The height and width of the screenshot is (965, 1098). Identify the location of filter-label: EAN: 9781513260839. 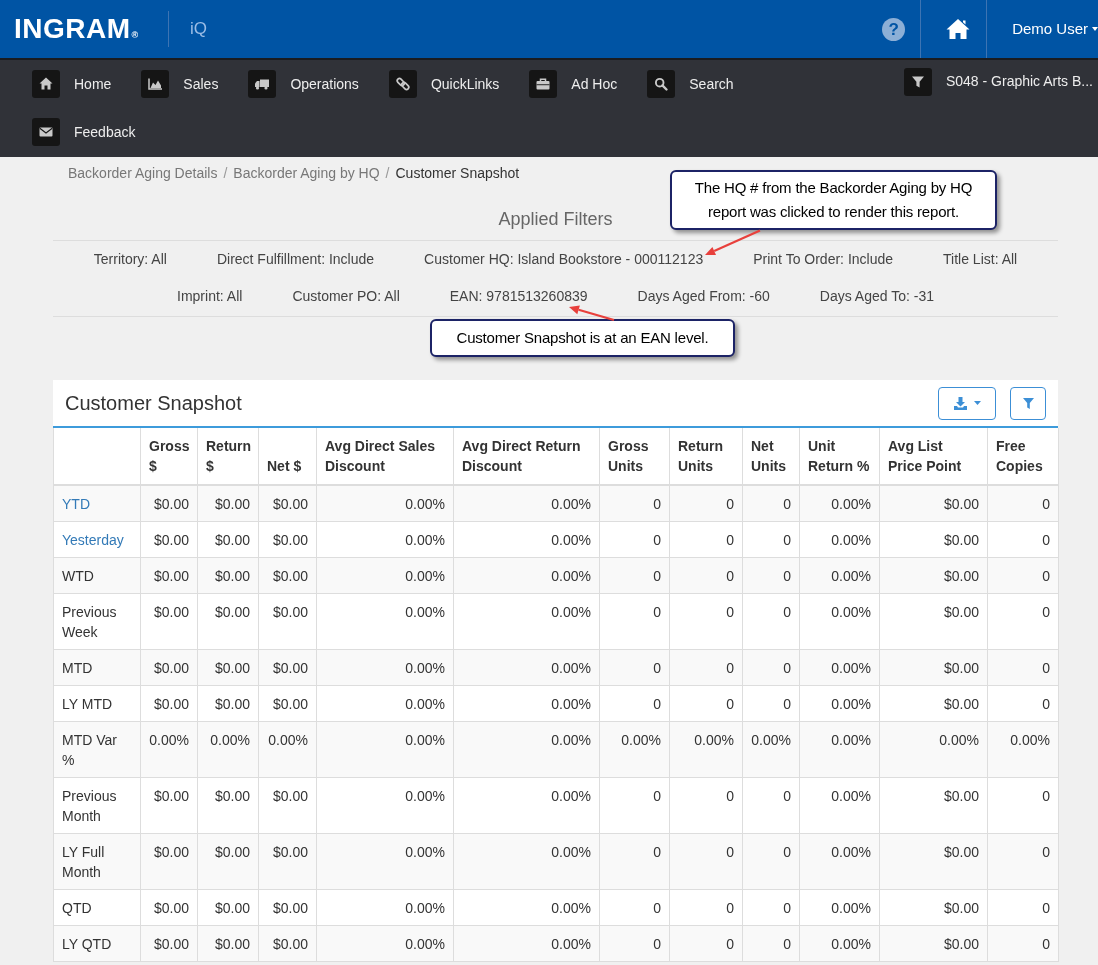
(518, 296).